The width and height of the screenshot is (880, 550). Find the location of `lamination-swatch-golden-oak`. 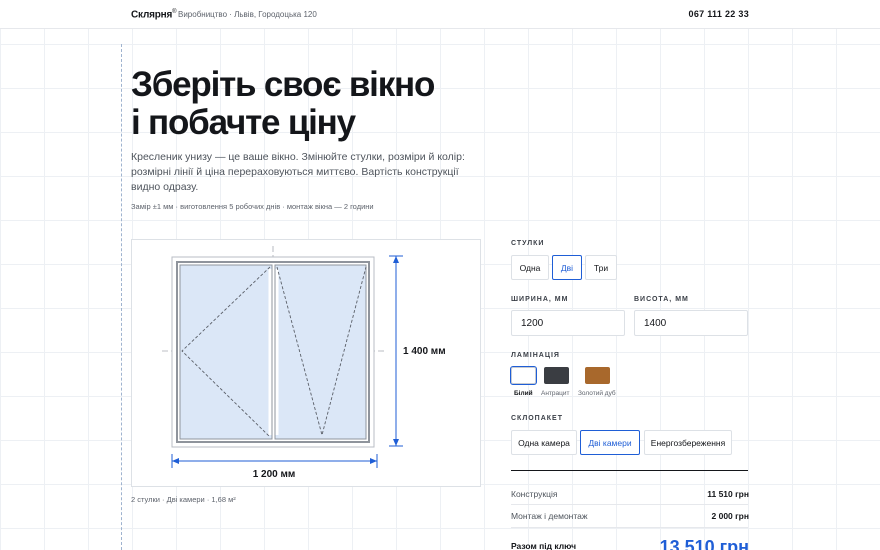

lamination-swatch-golden-oak is located at coordinates (597, 375).